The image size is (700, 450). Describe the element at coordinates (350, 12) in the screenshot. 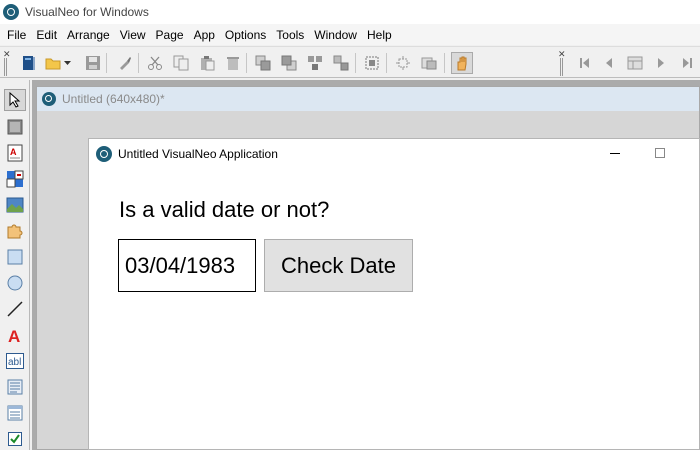

I see `title-bar: VisualNeo for Windows` at that location.